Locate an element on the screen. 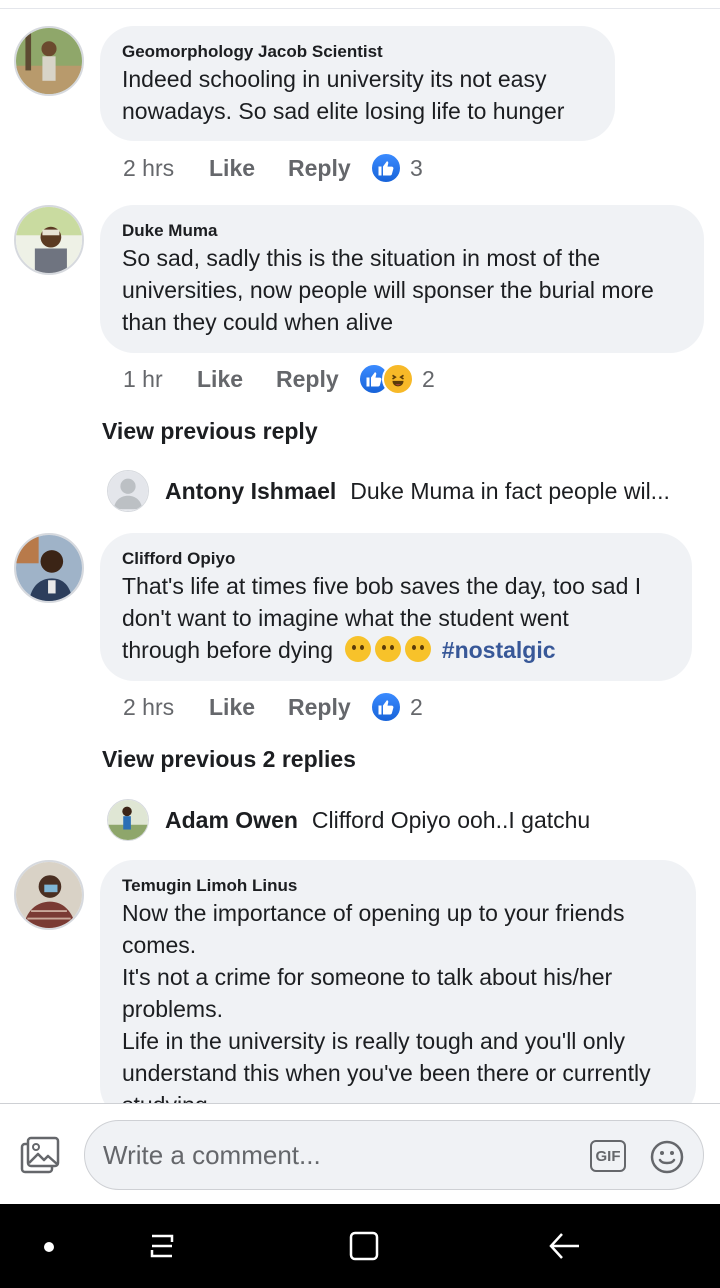  view-previous-replies-link: View previous reply is located at coordinates (210, 431).